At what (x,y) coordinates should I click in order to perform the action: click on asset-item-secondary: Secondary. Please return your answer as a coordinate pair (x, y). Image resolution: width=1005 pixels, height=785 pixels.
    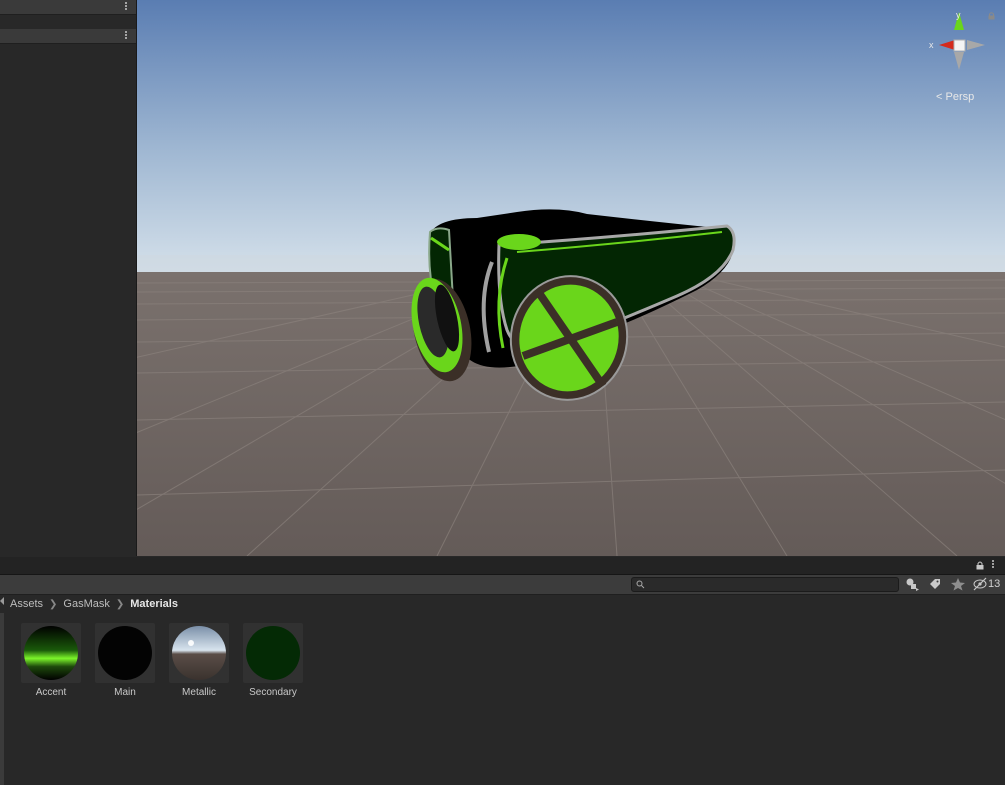
    Looking at the image, I should click on (273, 660).